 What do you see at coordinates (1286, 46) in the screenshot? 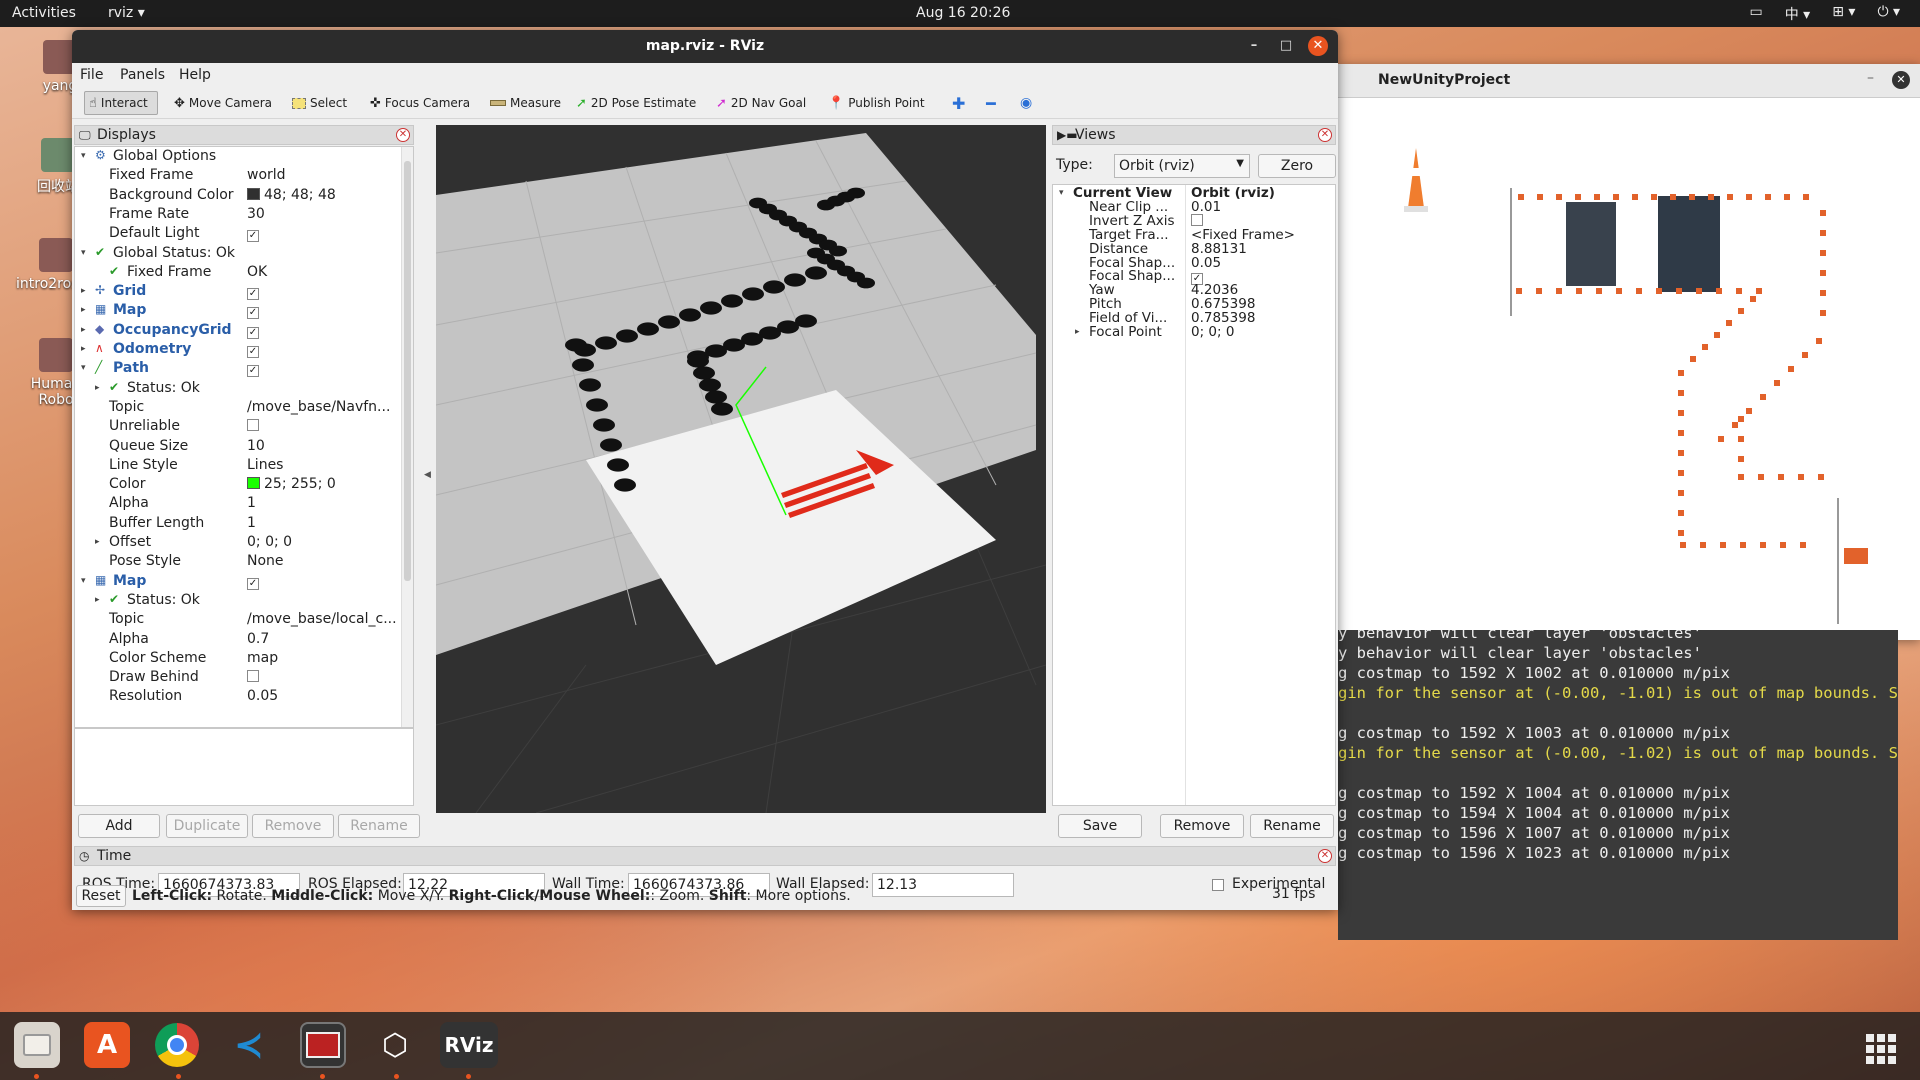
I see `maximize-icon: □` at bounding box center [1286, 46].